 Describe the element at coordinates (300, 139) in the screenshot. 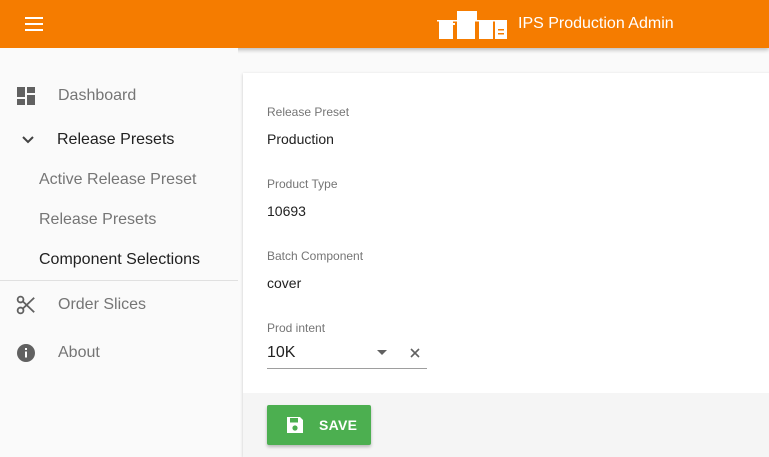

I see `release-preset-value: Production` at that location.